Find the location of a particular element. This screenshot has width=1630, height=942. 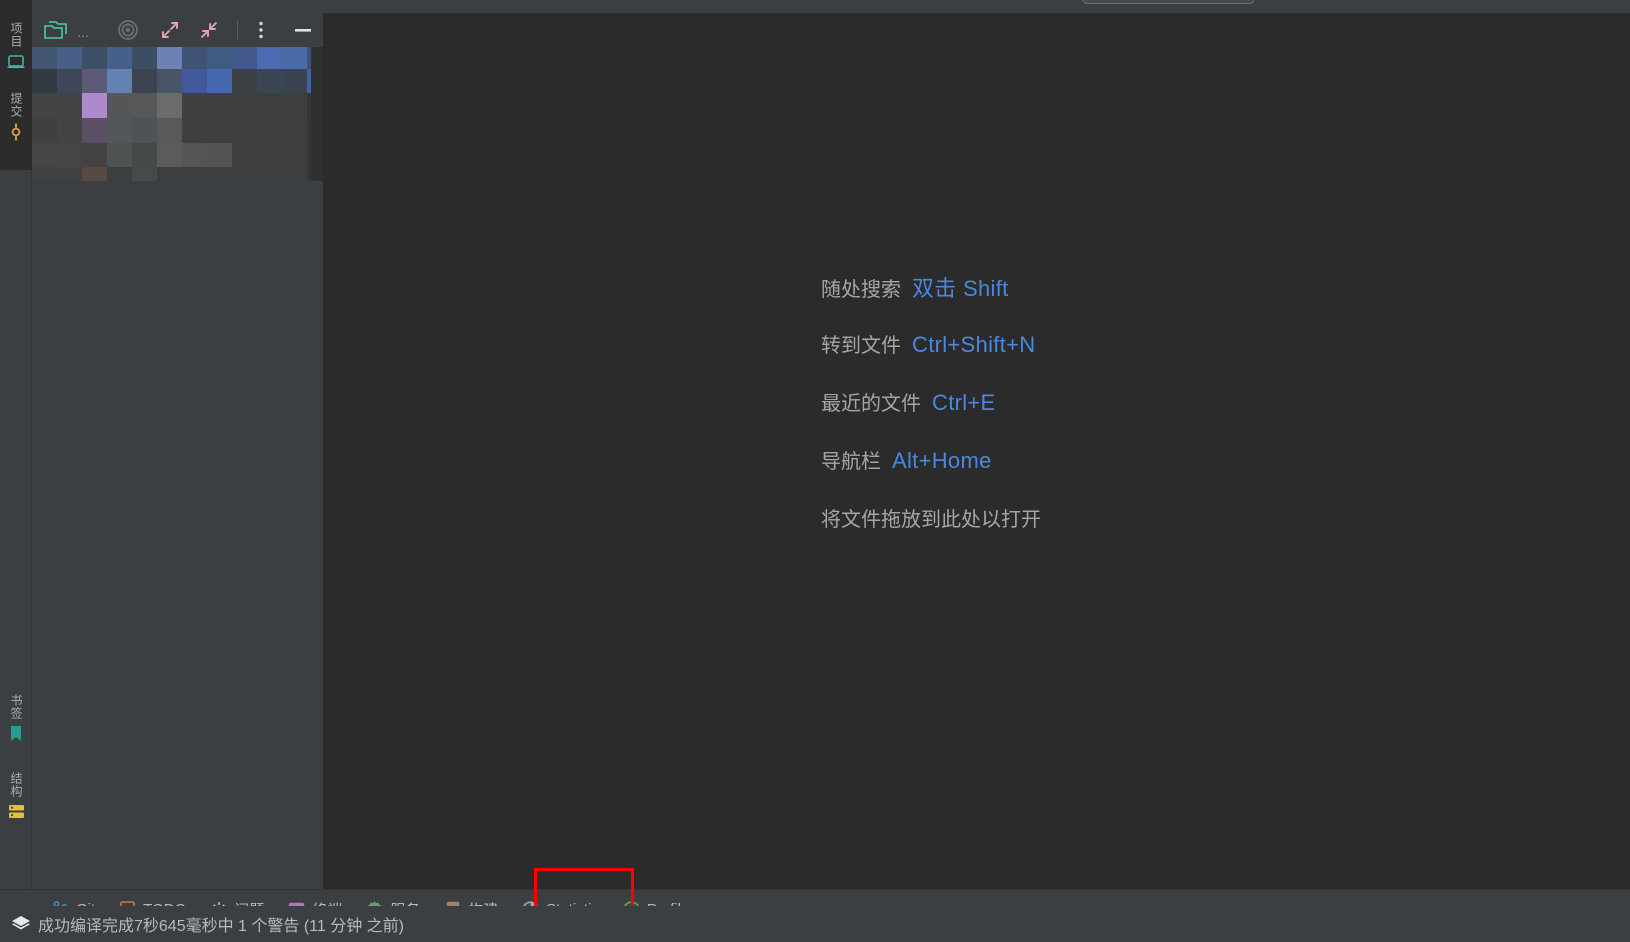

welcome-tip-shortcut: Ctrl+Shift+N is located at coordinates (974, 344).